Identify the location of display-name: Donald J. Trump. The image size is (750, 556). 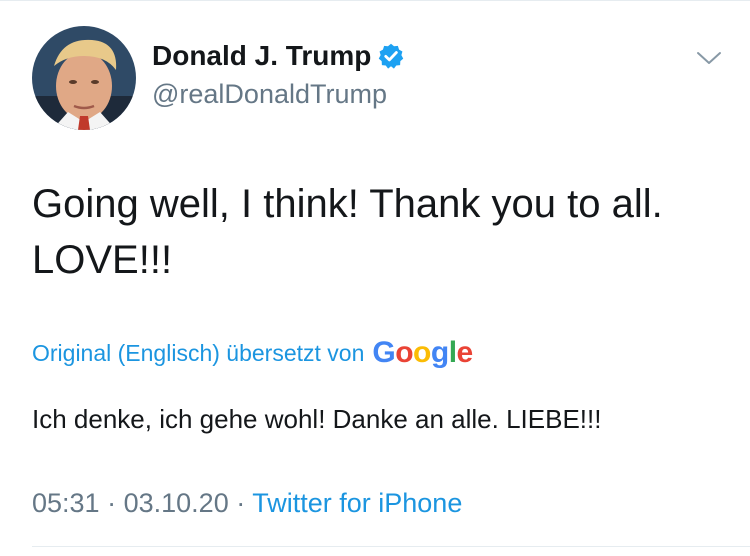
(278, 56).